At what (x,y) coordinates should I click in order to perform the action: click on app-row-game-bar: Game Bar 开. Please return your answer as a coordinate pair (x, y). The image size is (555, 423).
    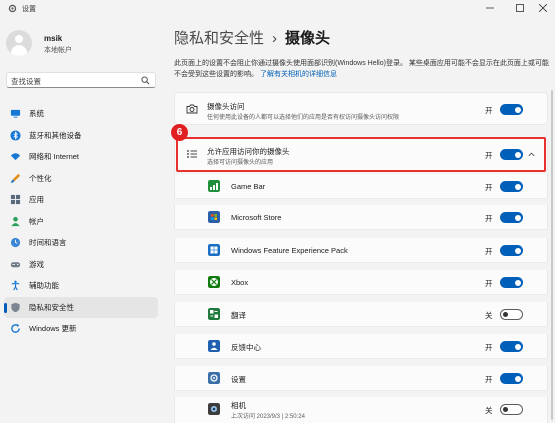
    Looking at the image, I should click on (361, 186).